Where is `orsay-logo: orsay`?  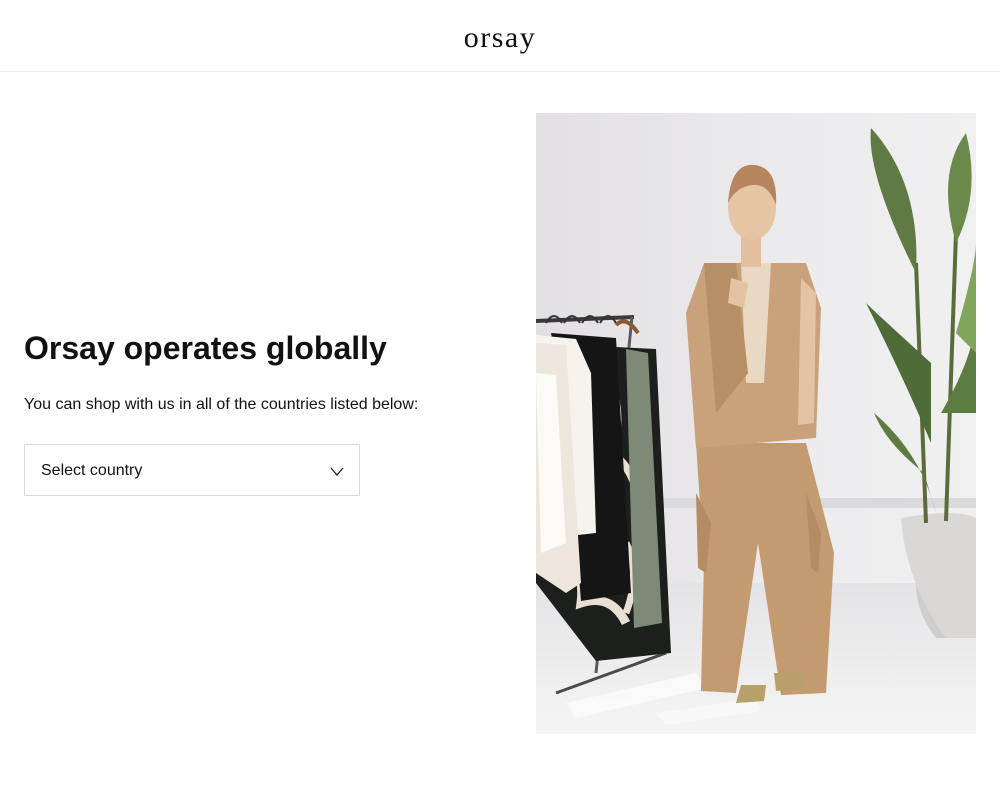 orsay-logo: orsay is located at coordinates (500, 40).